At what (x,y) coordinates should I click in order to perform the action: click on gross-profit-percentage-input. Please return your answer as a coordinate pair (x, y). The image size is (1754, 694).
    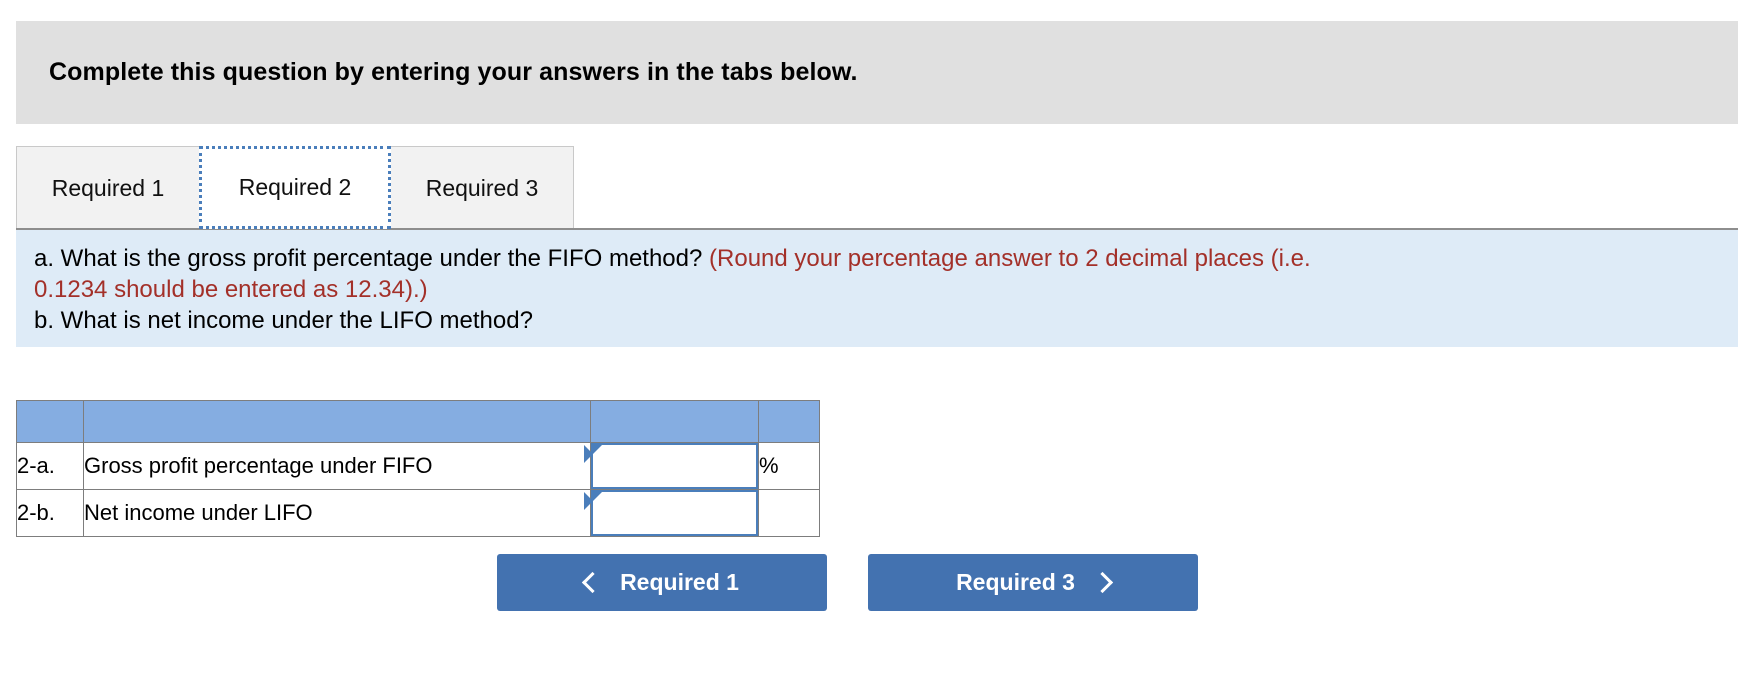
    Looking at the image, I should click on (674, 466).